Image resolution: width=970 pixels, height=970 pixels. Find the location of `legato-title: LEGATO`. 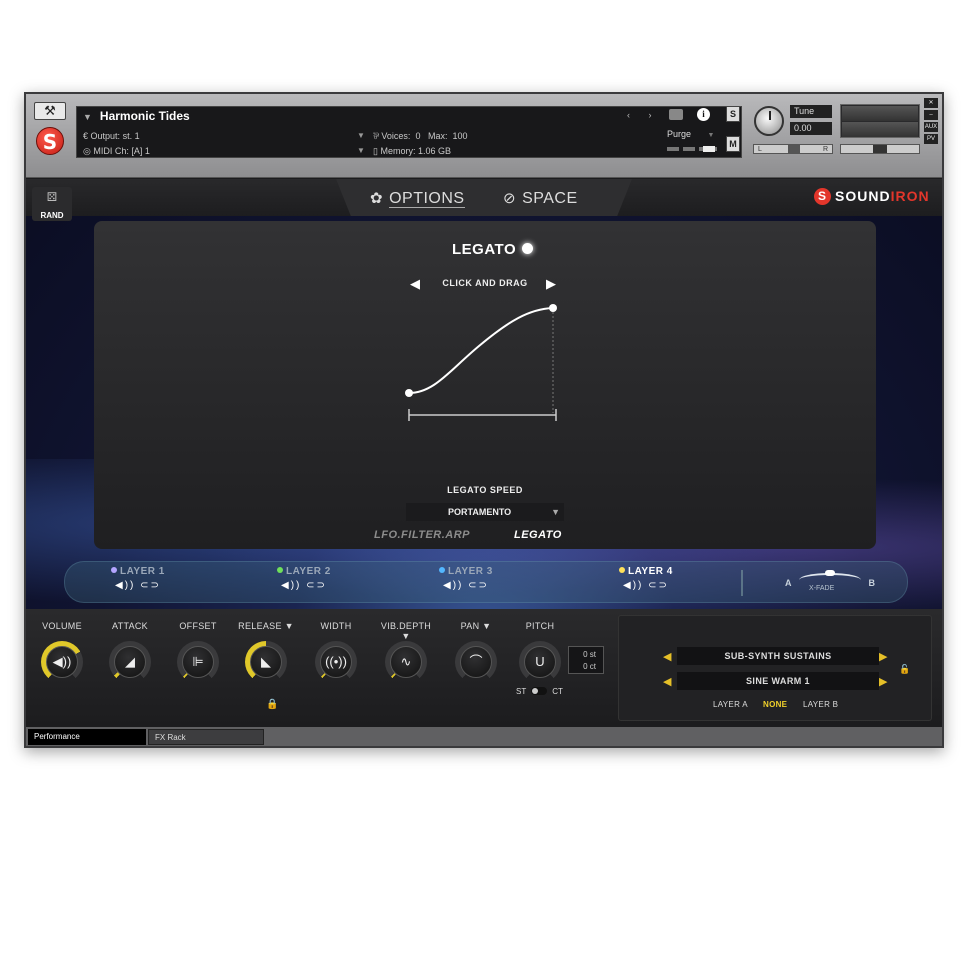

legato-title: LEGATO is located at coordinates (493, 249).